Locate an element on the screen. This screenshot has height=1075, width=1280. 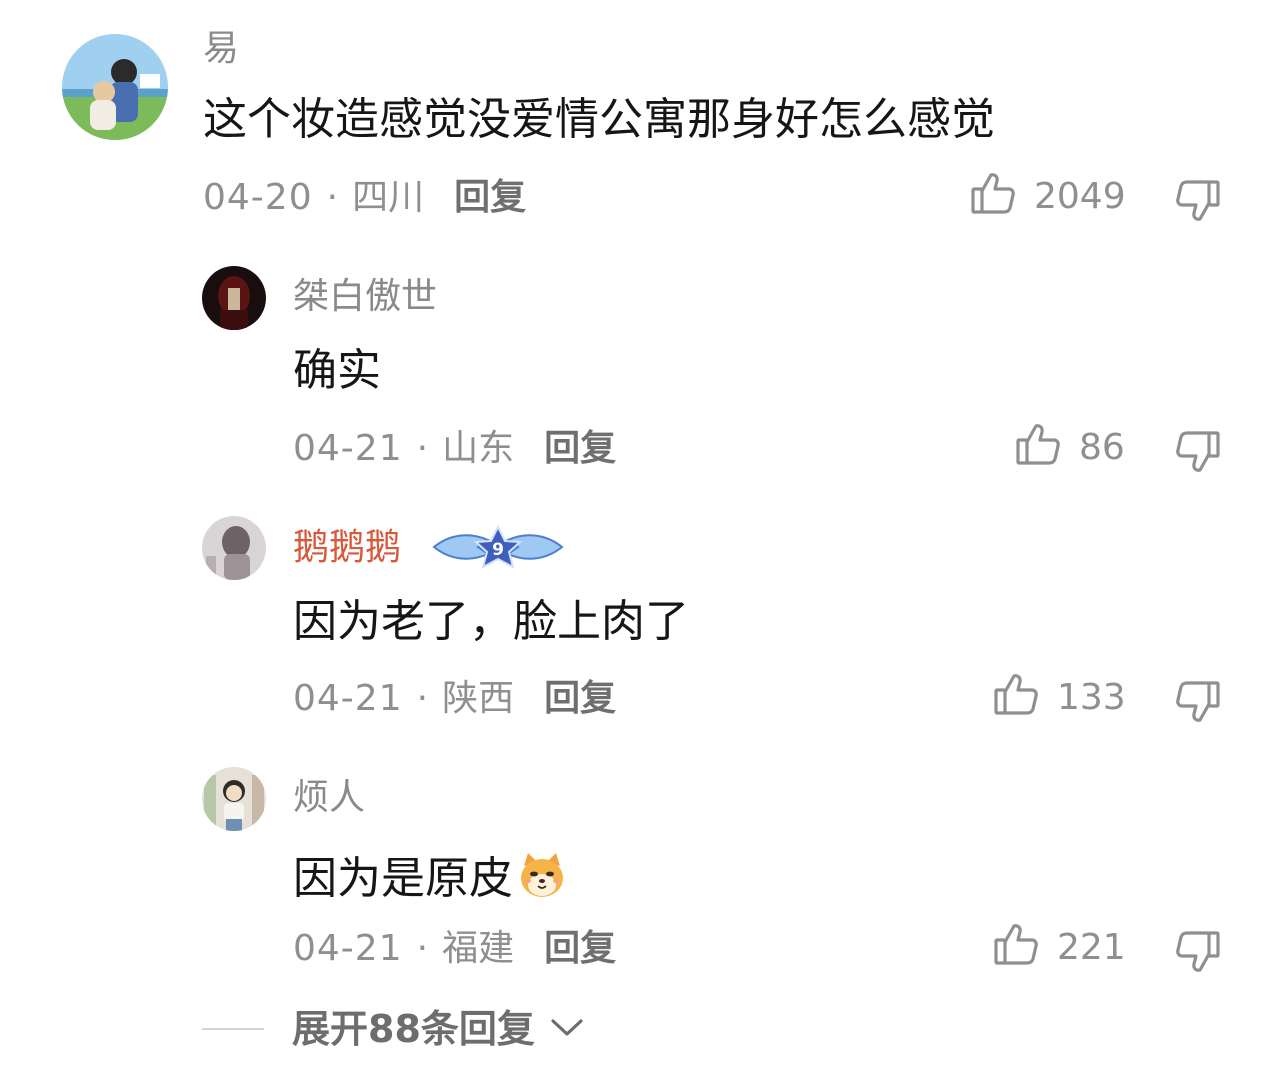
level-badge: 9 is located at coordinates (498, 549).